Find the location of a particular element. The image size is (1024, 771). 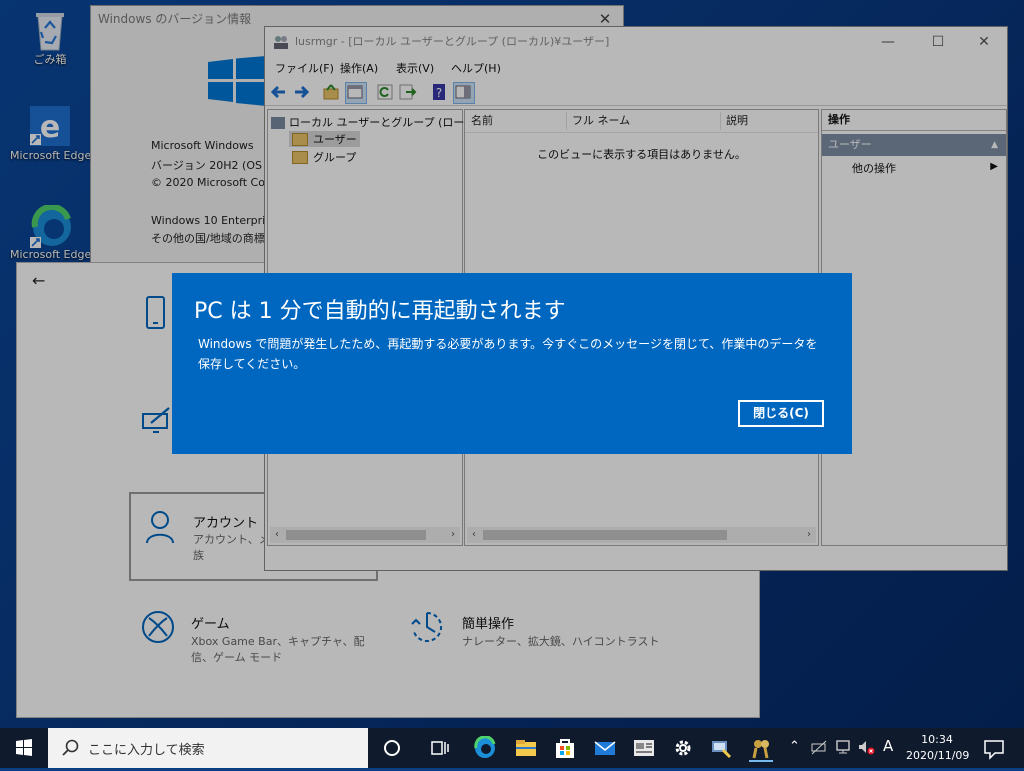

search-icon is located at coordinates (70, 747).